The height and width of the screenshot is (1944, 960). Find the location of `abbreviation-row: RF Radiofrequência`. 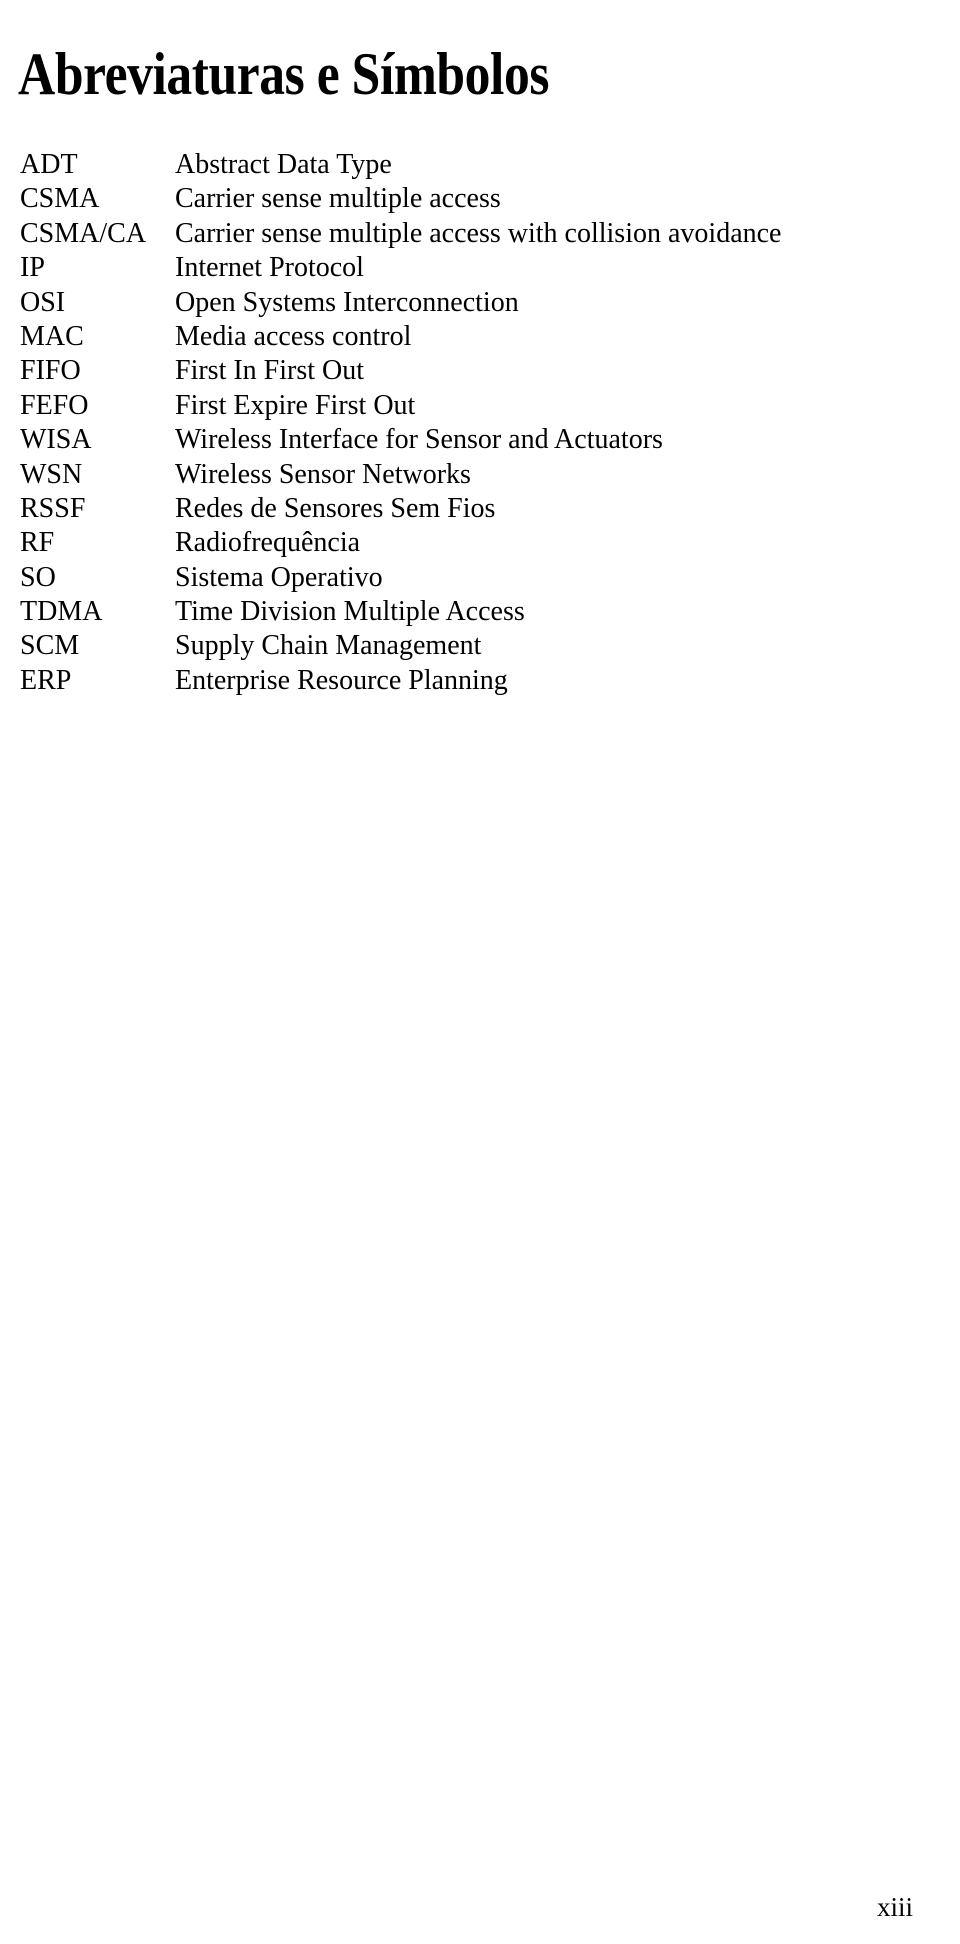

abbreviation-row: RF Radiofrequência is located at coordinates (470, 543).